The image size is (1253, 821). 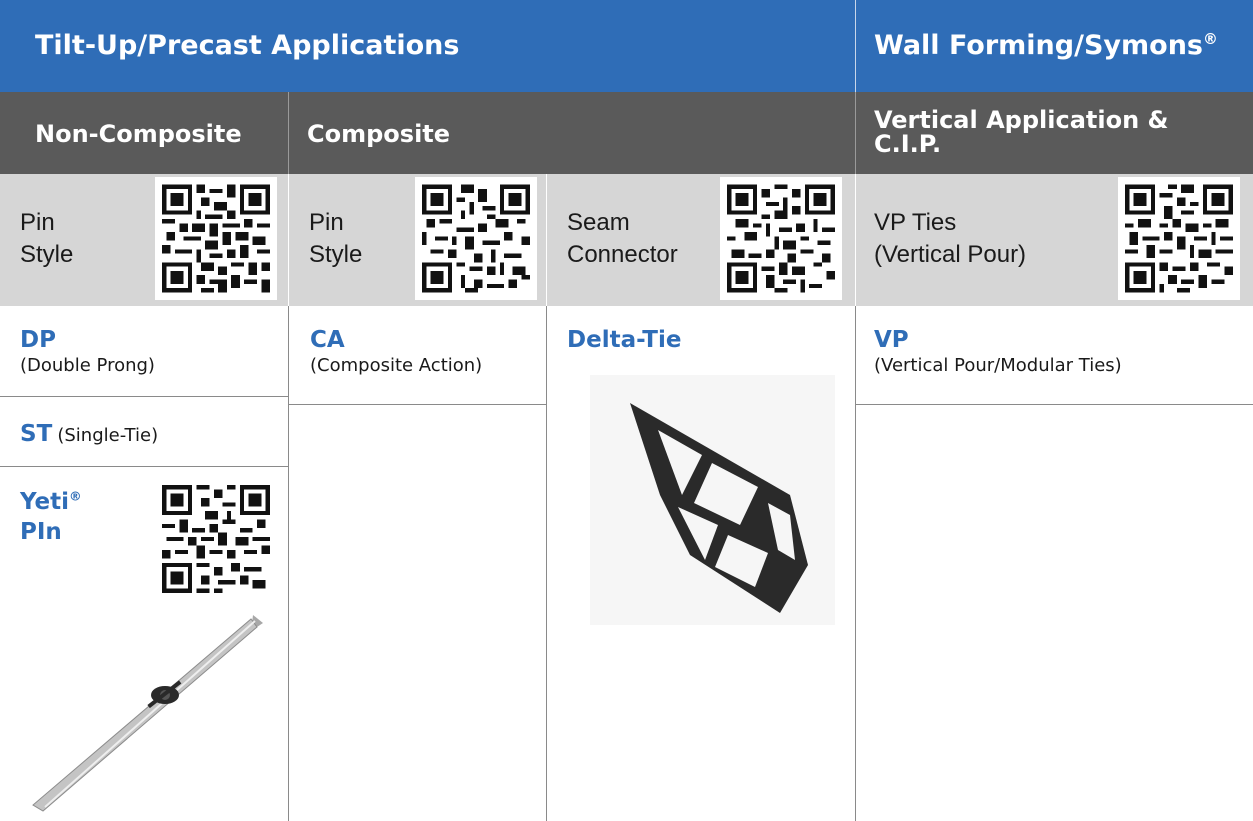 I want to click on product-st: ST (Single-Tie), so click(x=89, y=434).